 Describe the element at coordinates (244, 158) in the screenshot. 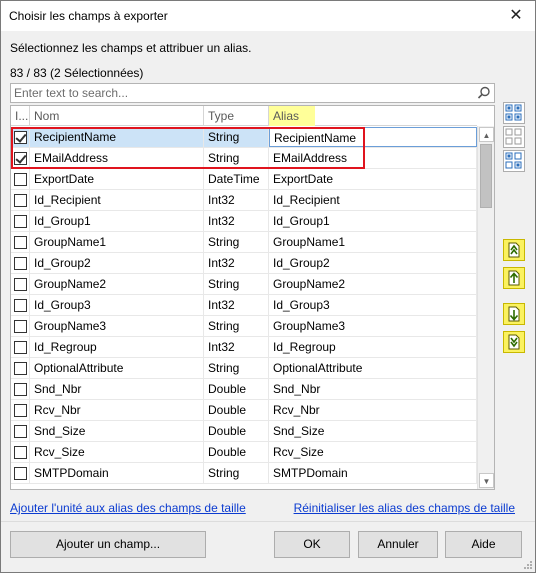

I see `table-row: EMailAddress String EMailAddress` at that location.